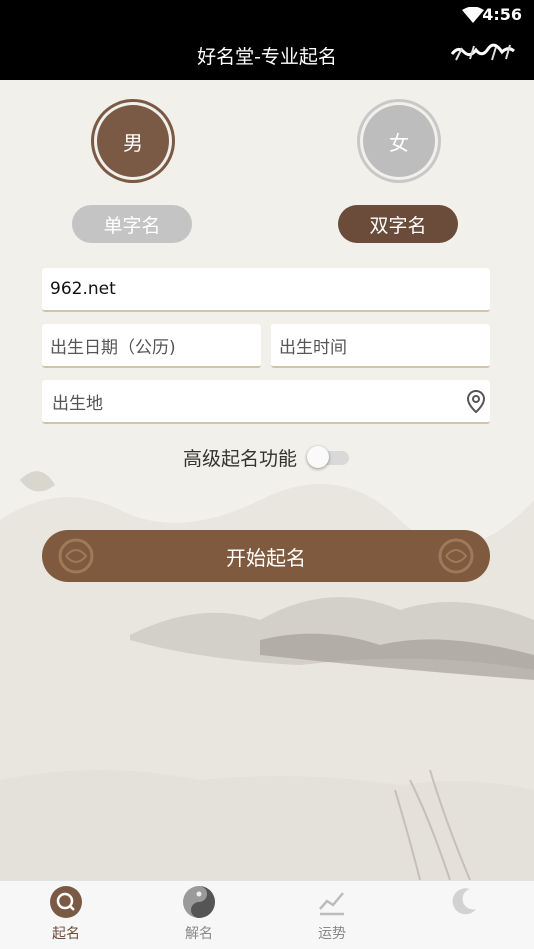 The image size is (534, 949). What do you see at coordinates (332, 934) in the screenshot?
I see `tab-fortune-label: 运势` at bounding box center [332, 934].